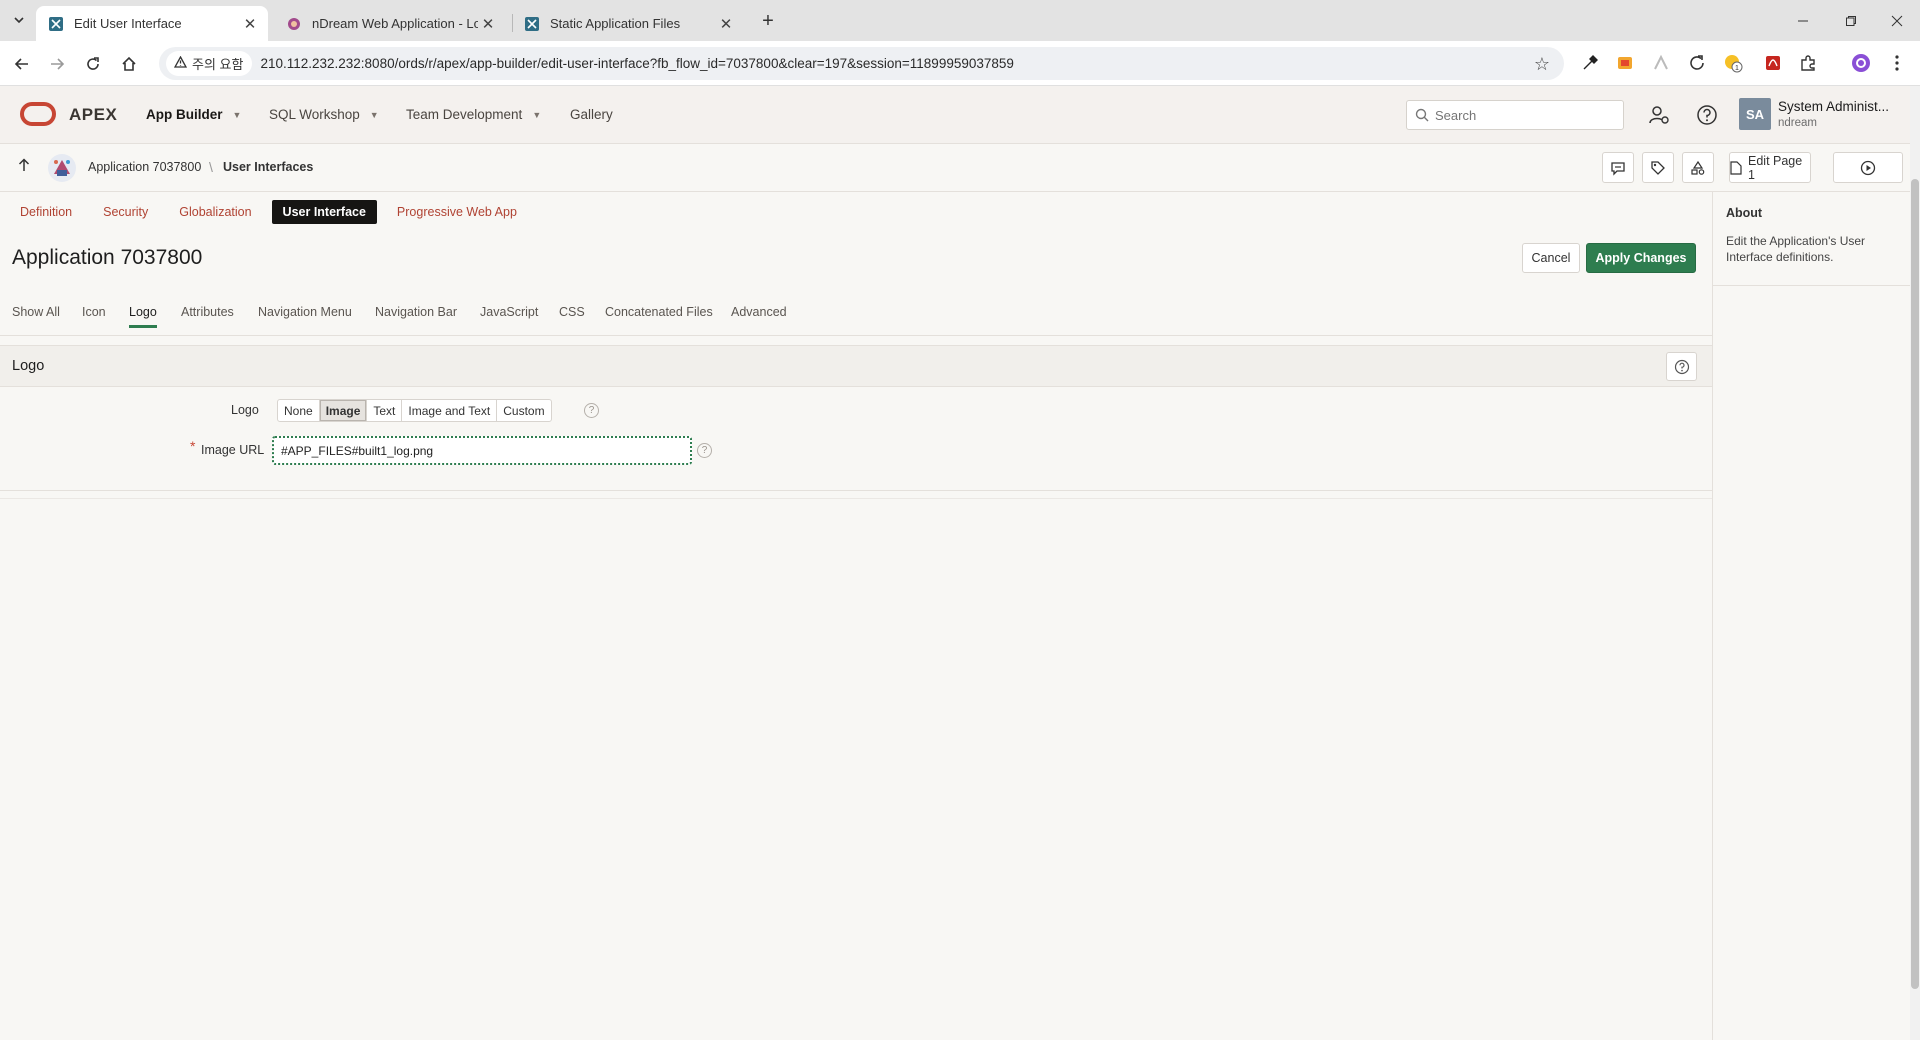 The image size is (1920, 1040). What do you see at coordinates (128, 23) in the screenshot?
I see `browser-tab-title: Edit User Interface` at bounding box center [128, 23].